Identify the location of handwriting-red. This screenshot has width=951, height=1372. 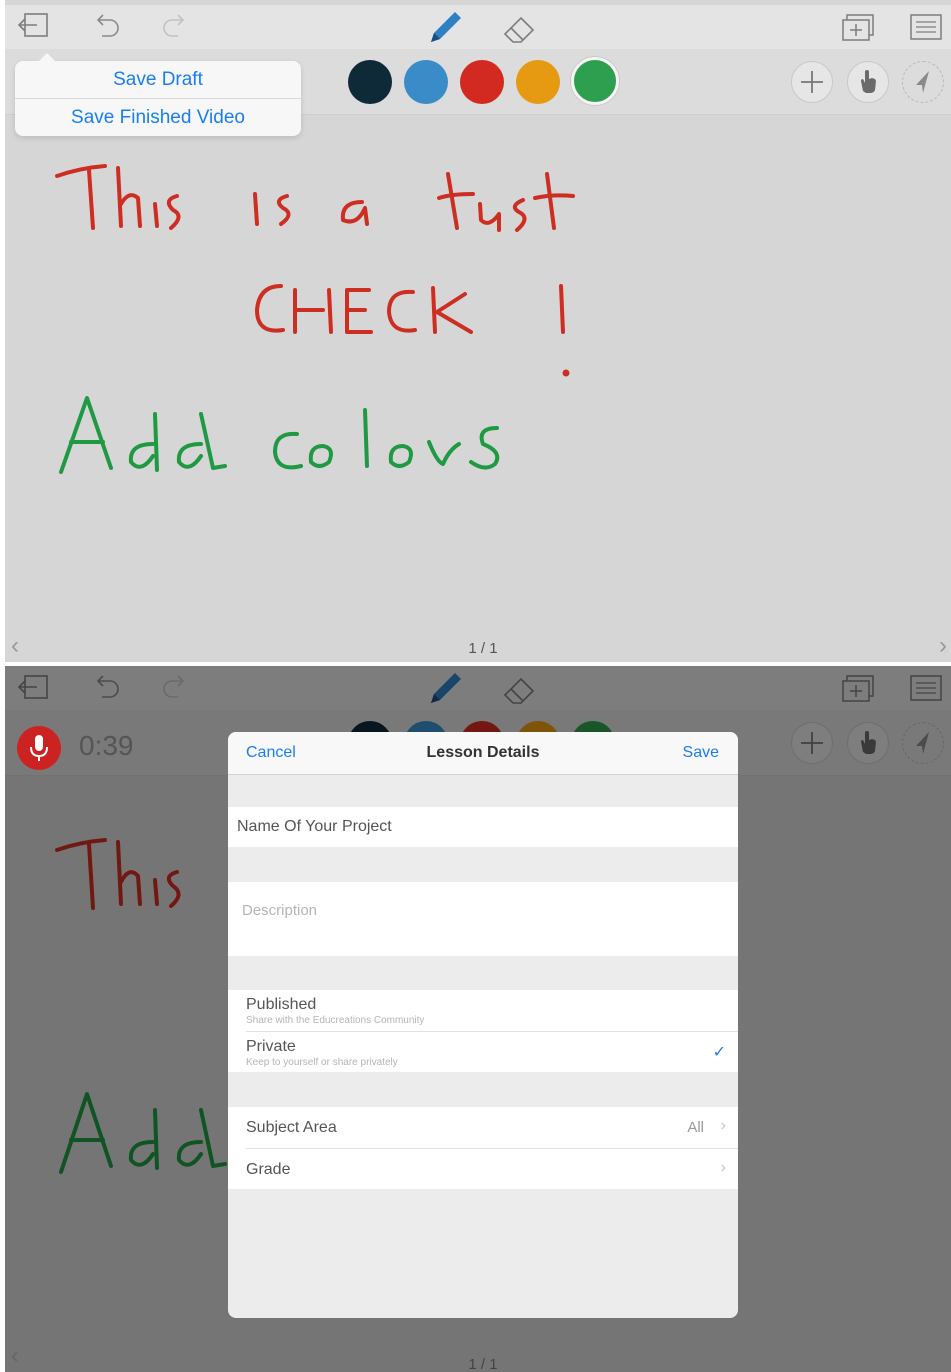
(315, 270).